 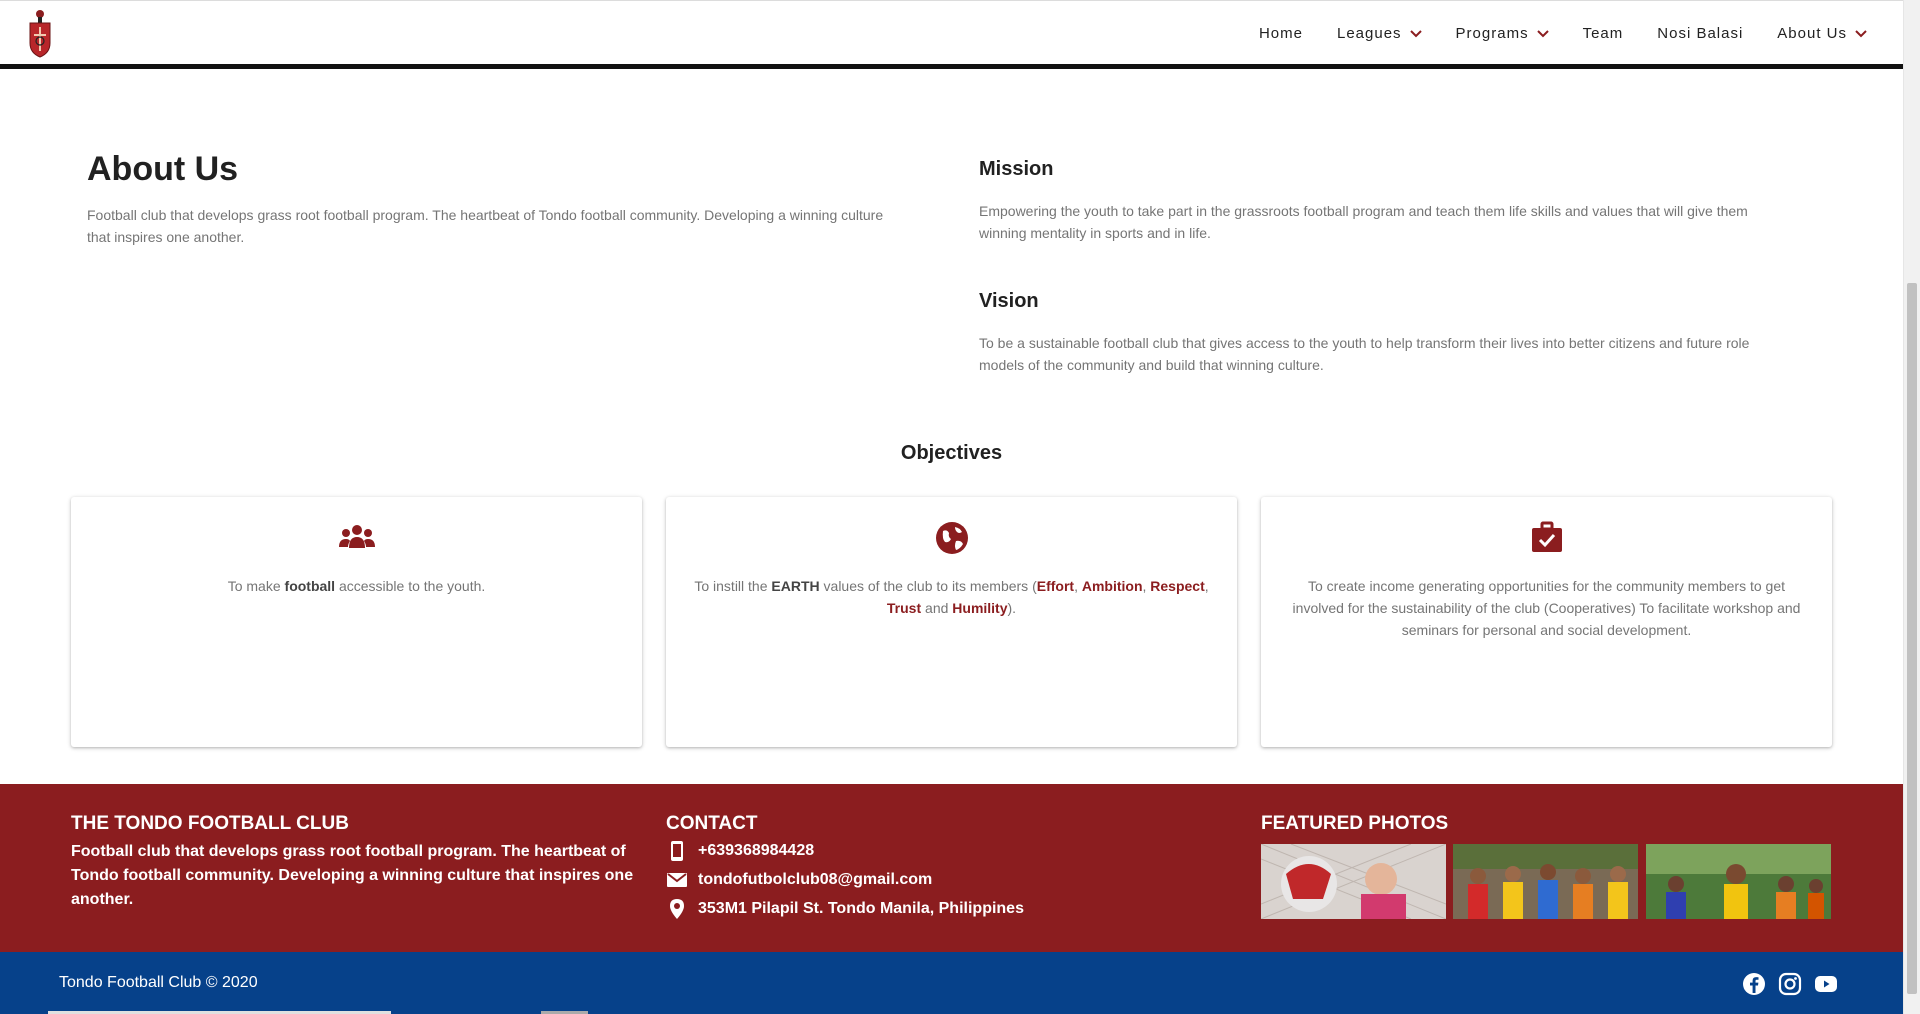 I want to click on group-icon, so click(x=356, y=536).